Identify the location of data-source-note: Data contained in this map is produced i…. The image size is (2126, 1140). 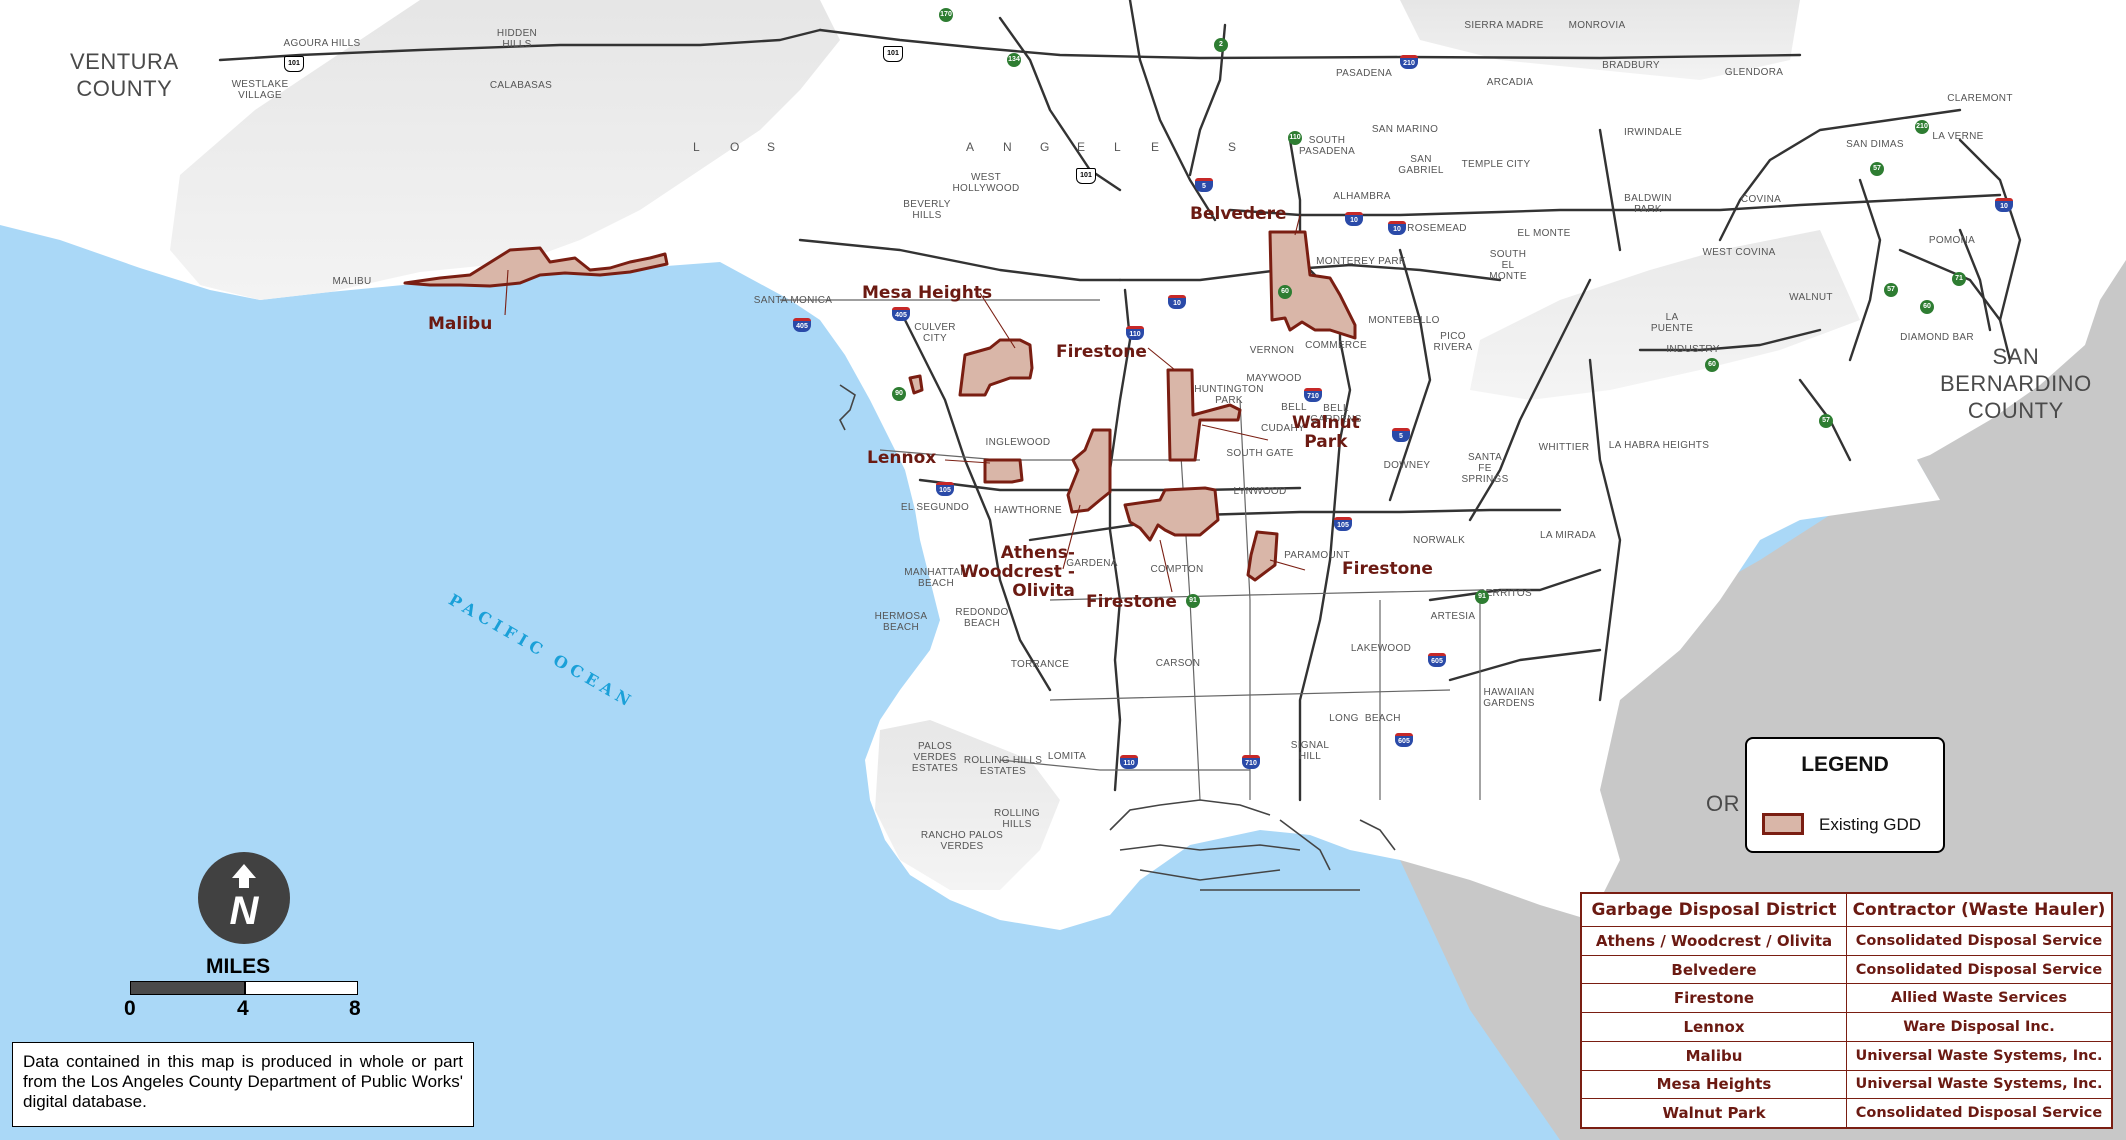
(243, 1084).